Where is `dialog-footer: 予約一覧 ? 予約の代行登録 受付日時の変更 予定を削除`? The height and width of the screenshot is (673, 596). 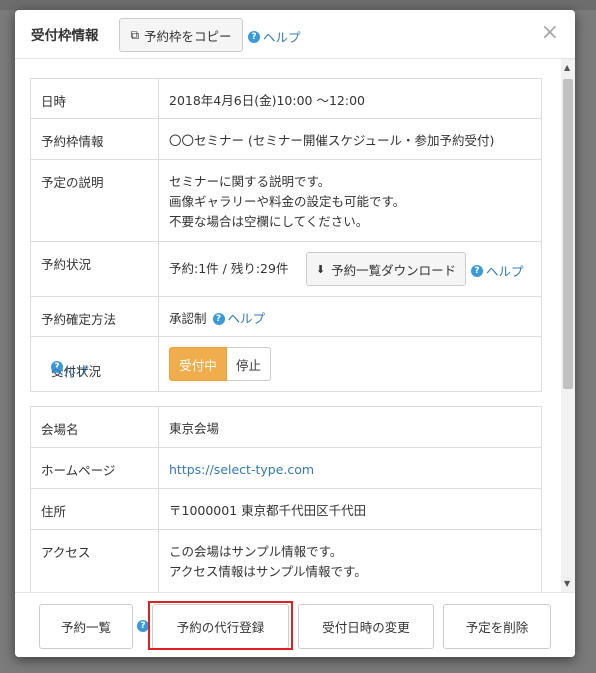 dialog-footer: 予約一覧 ? 予約の代行登録 受付日時の変更 予定を削除 is located at coordinates (295, 624).